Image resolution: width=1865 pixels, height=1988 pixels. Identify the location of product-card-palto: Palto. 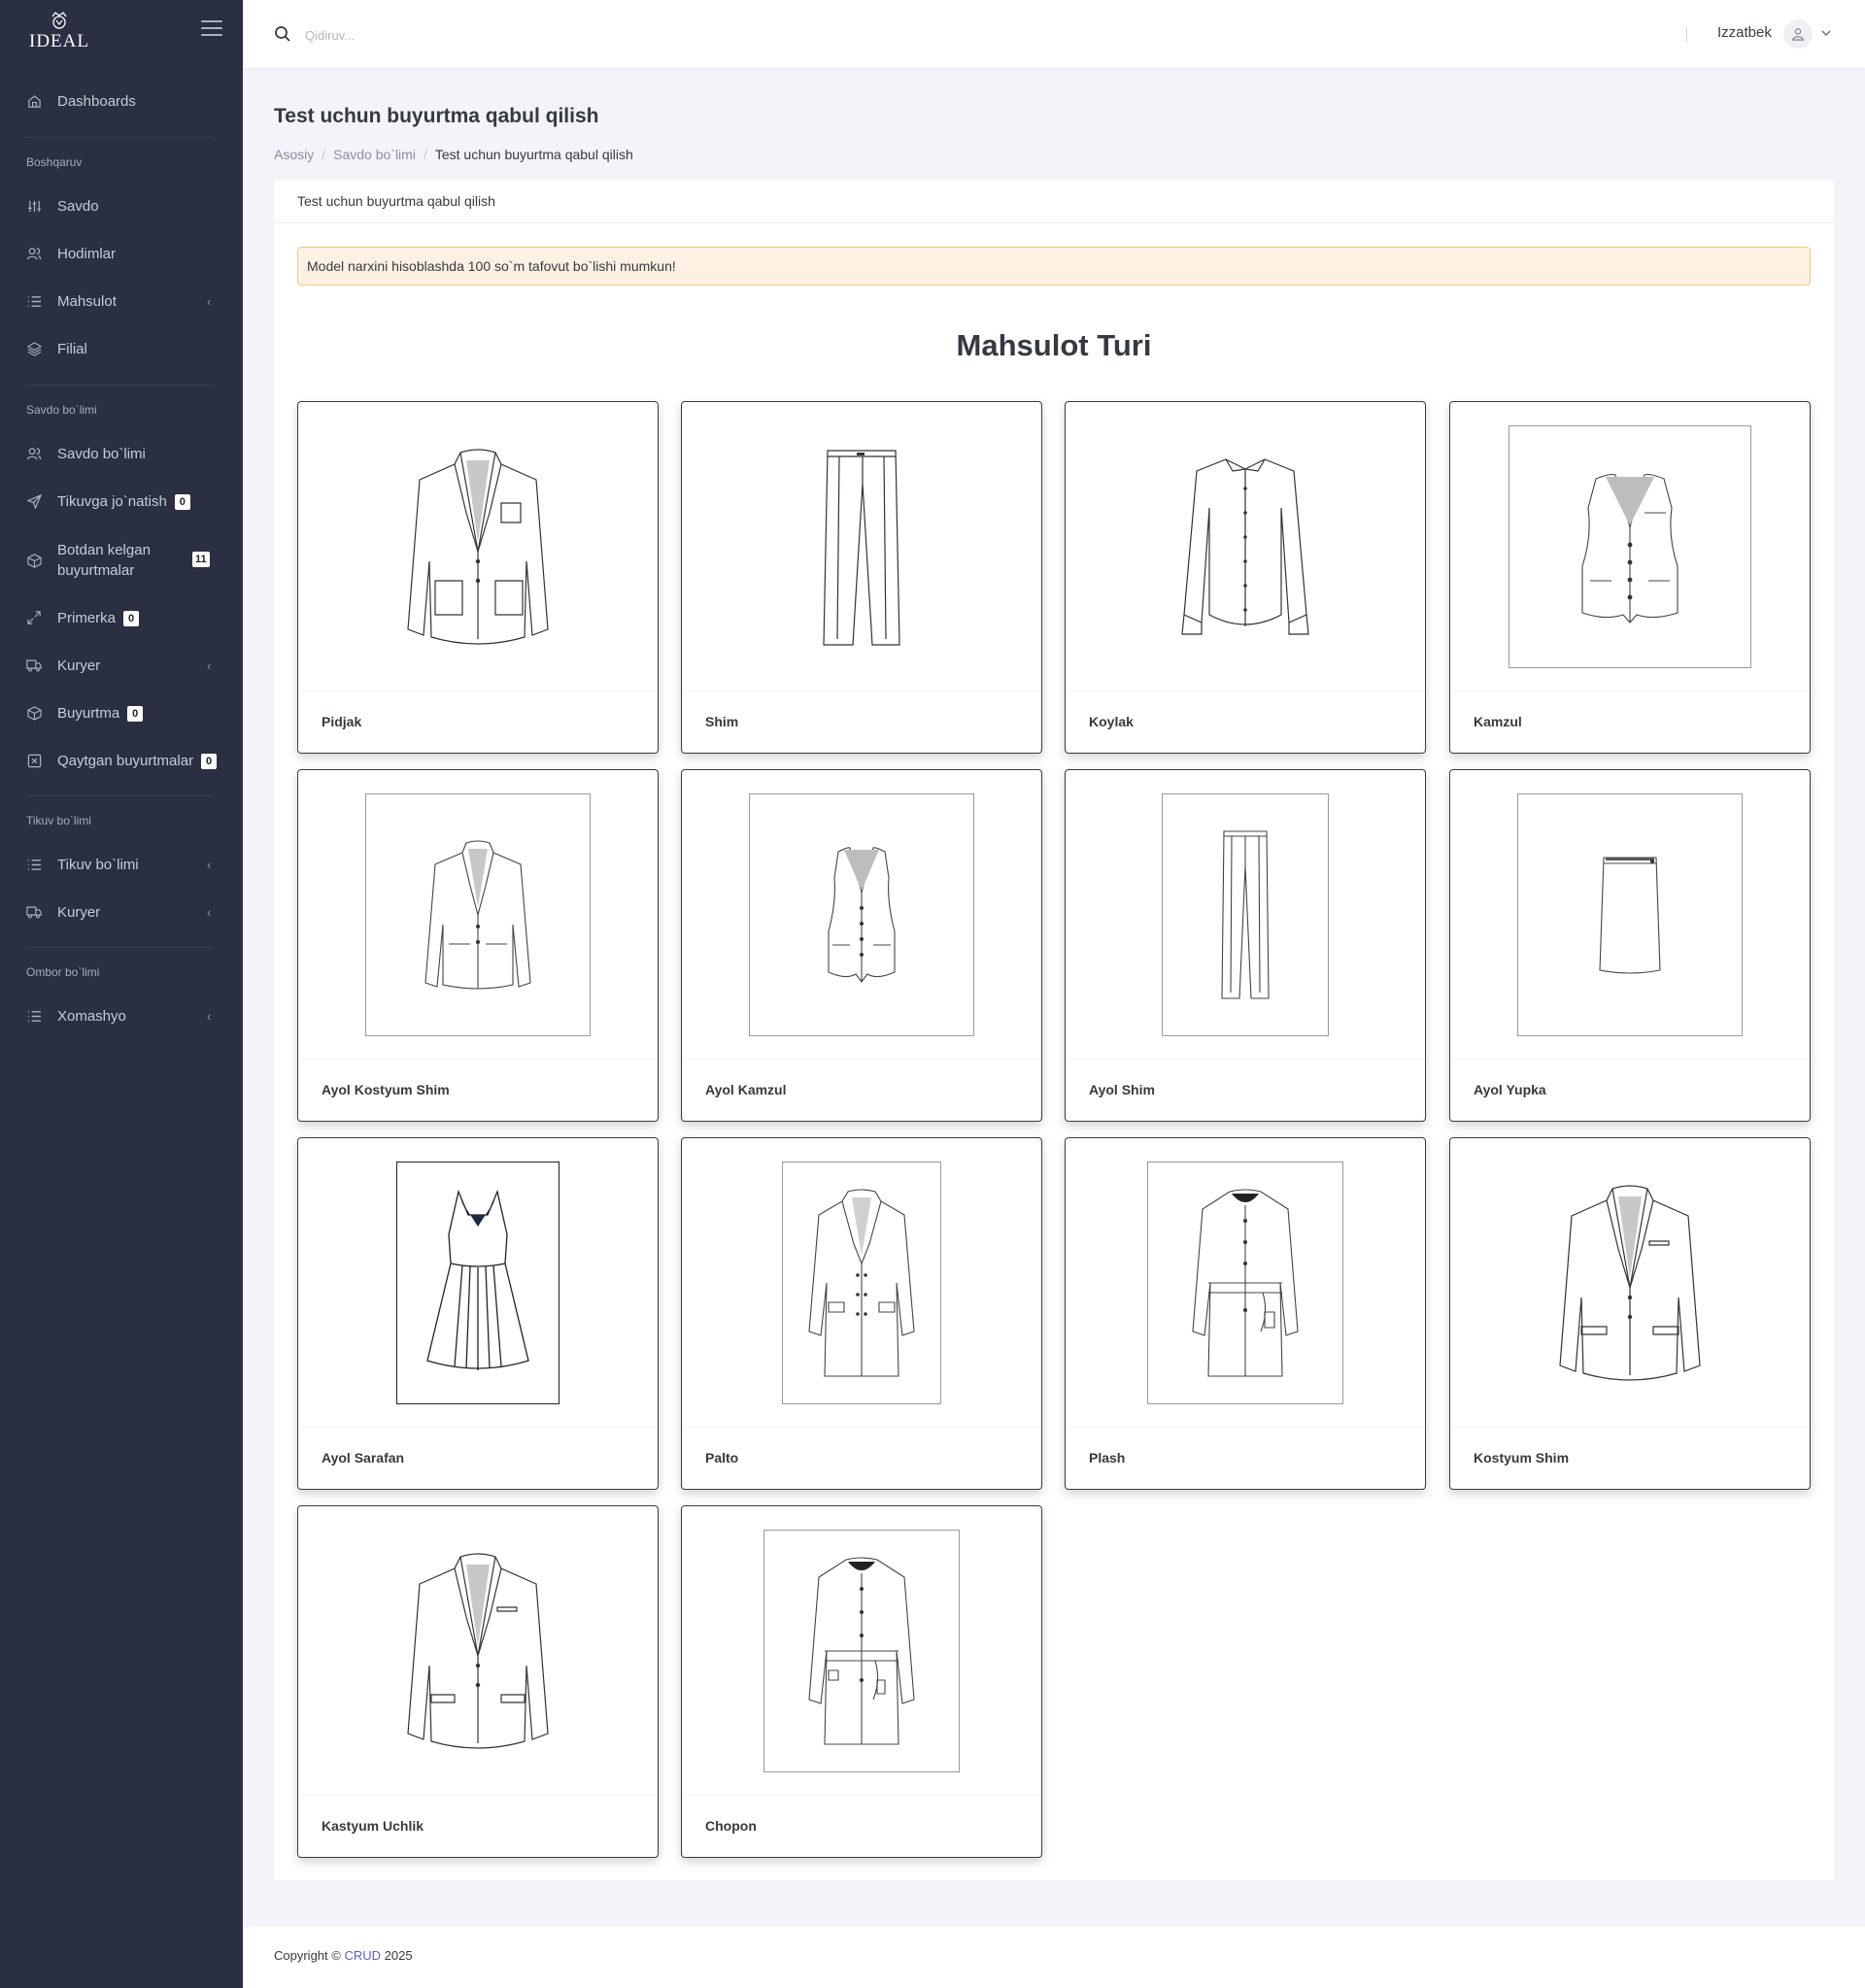
(861, 1313).